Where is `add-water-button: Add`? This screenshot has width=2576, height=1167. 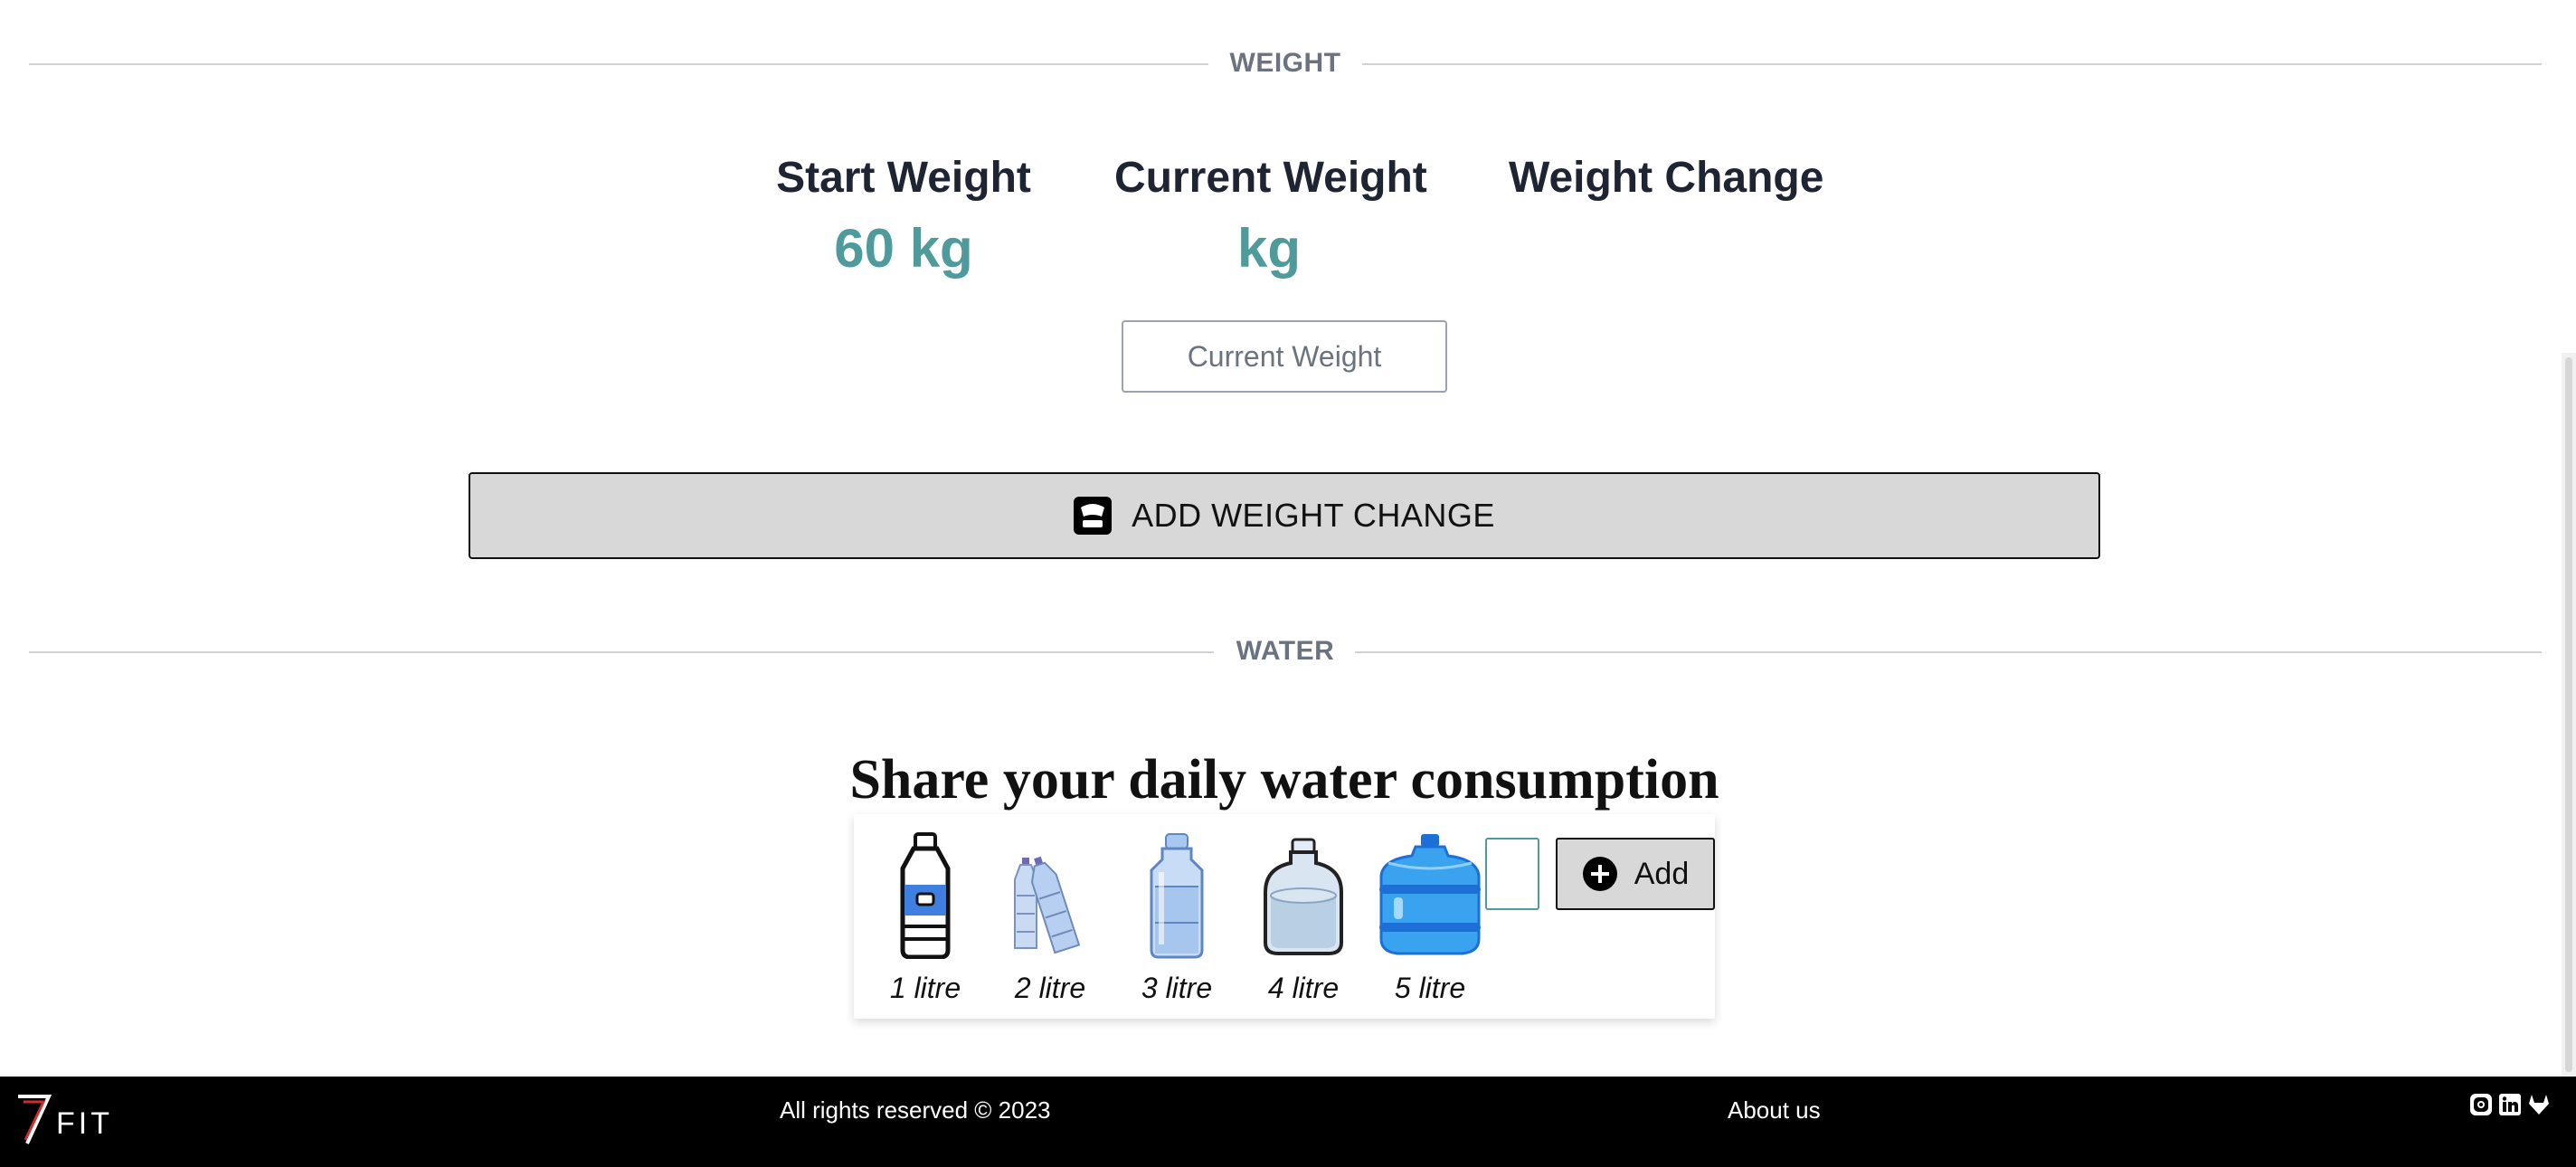 add-water-button: Add is located at coordinates (1635, 874).